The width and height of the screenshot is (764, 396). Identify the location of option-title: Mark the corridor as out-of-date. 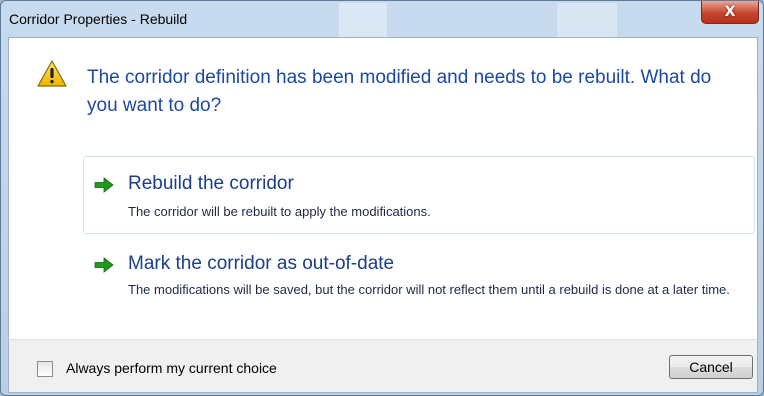
(261, 263).